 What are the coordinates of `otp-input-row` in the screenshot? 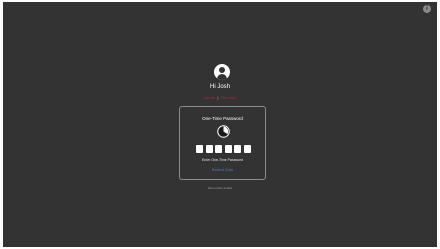 It's located at (223, 149).